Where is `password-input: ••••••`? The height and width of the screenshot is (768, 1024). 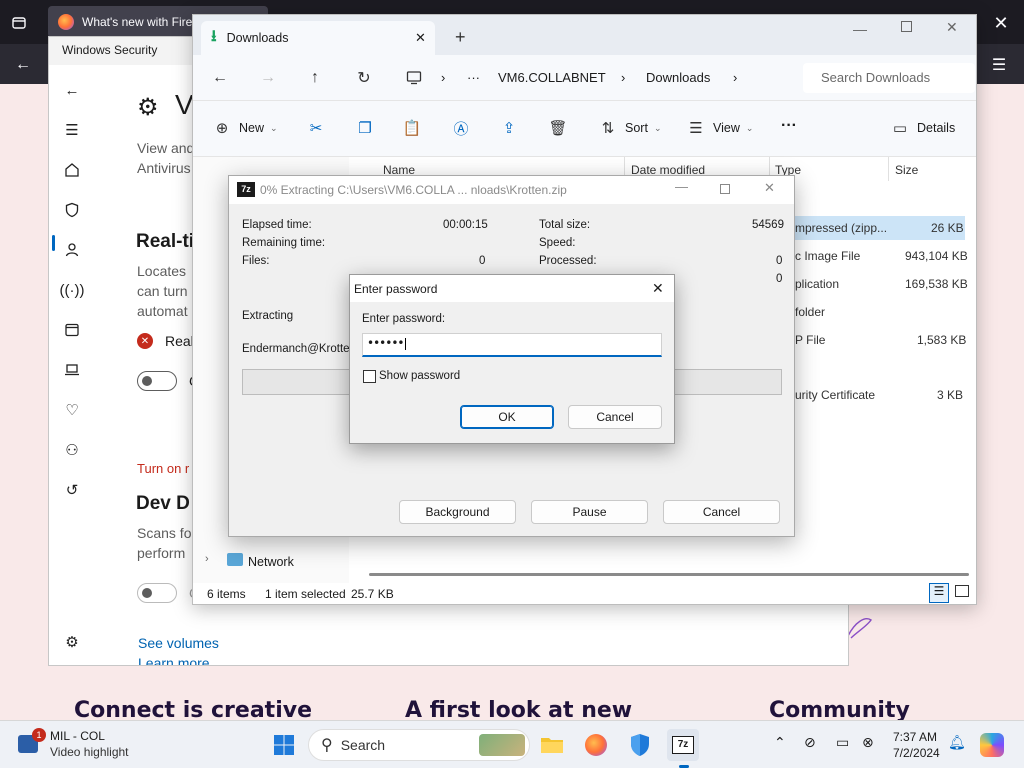
password-input: •••••• is located at coordinates (512, 345).